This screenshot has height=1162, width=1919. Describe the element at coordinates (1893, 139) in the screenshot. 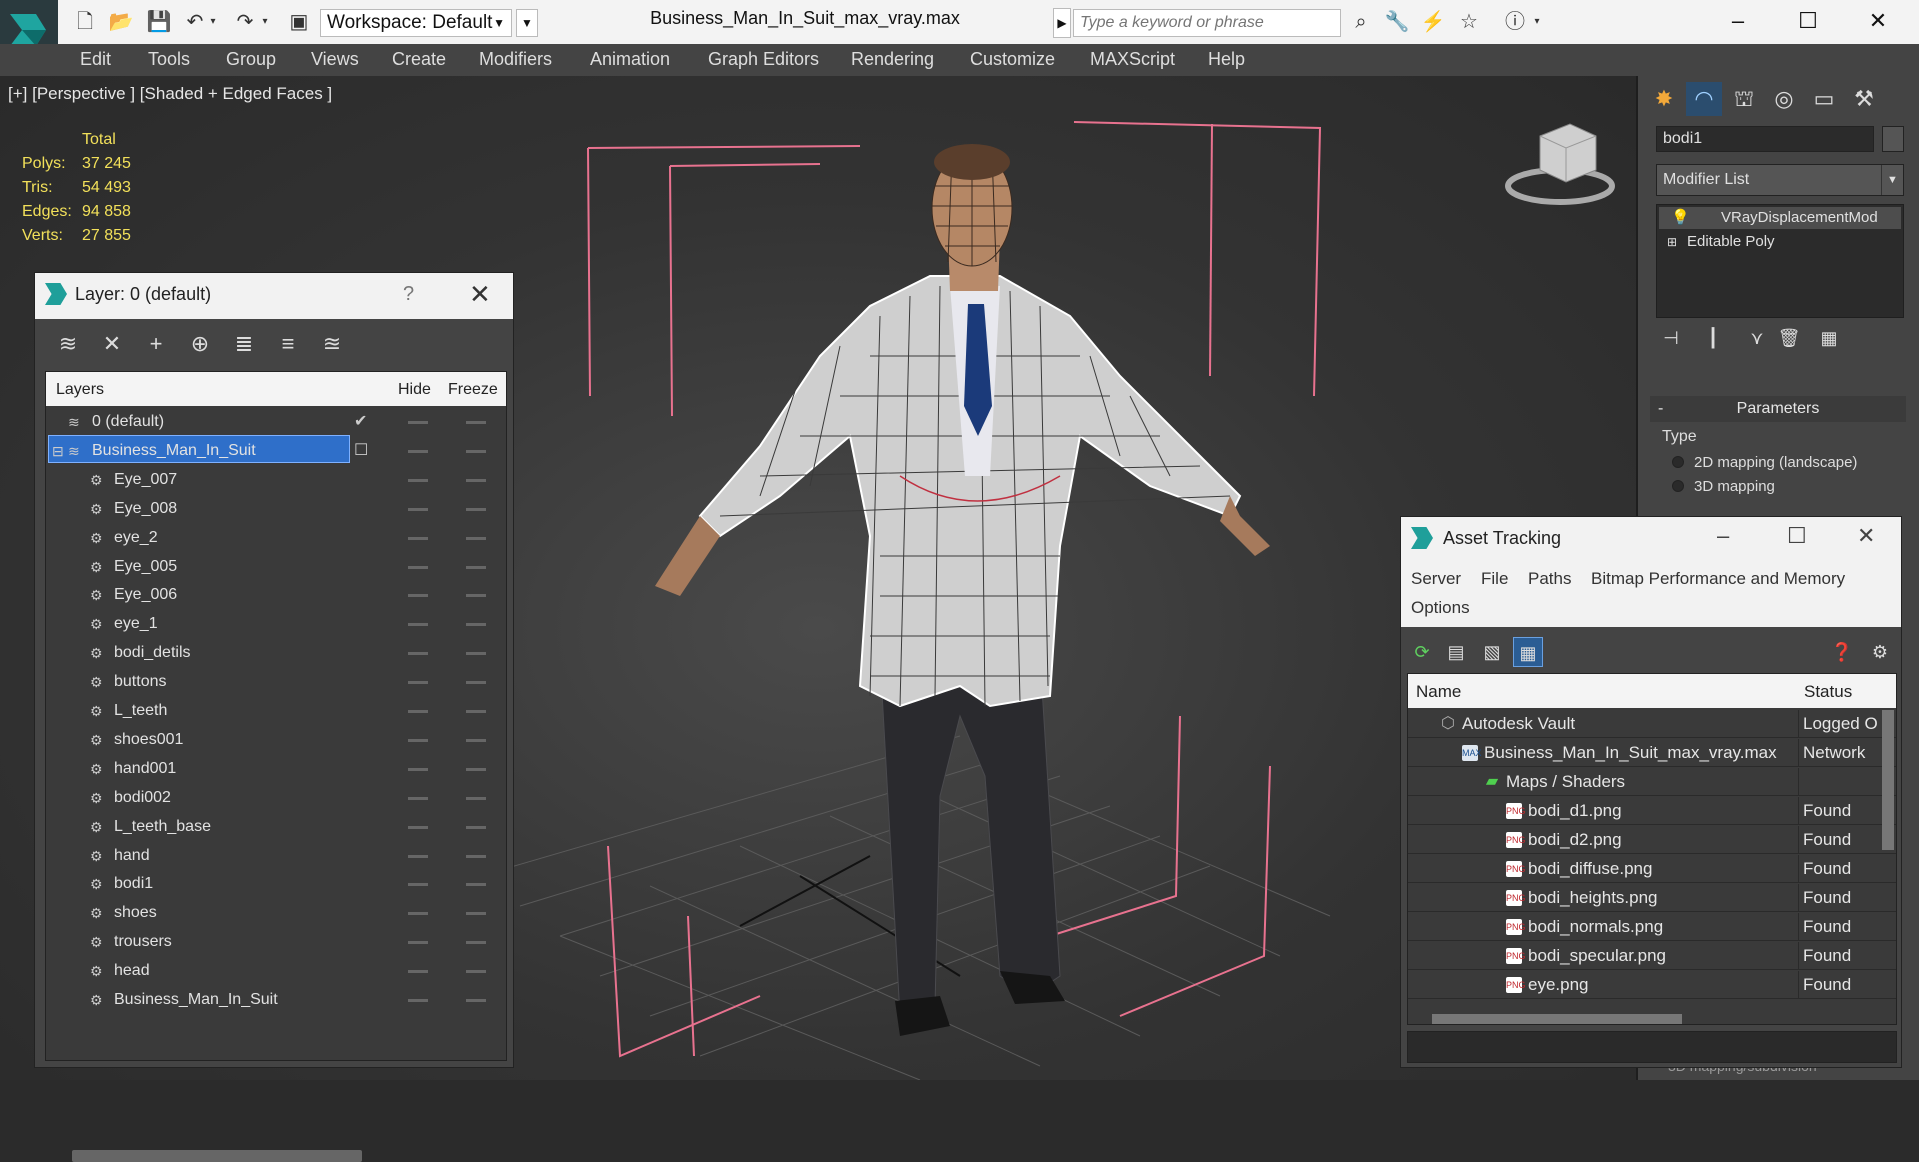

I see `object-color-swatch` at that location.